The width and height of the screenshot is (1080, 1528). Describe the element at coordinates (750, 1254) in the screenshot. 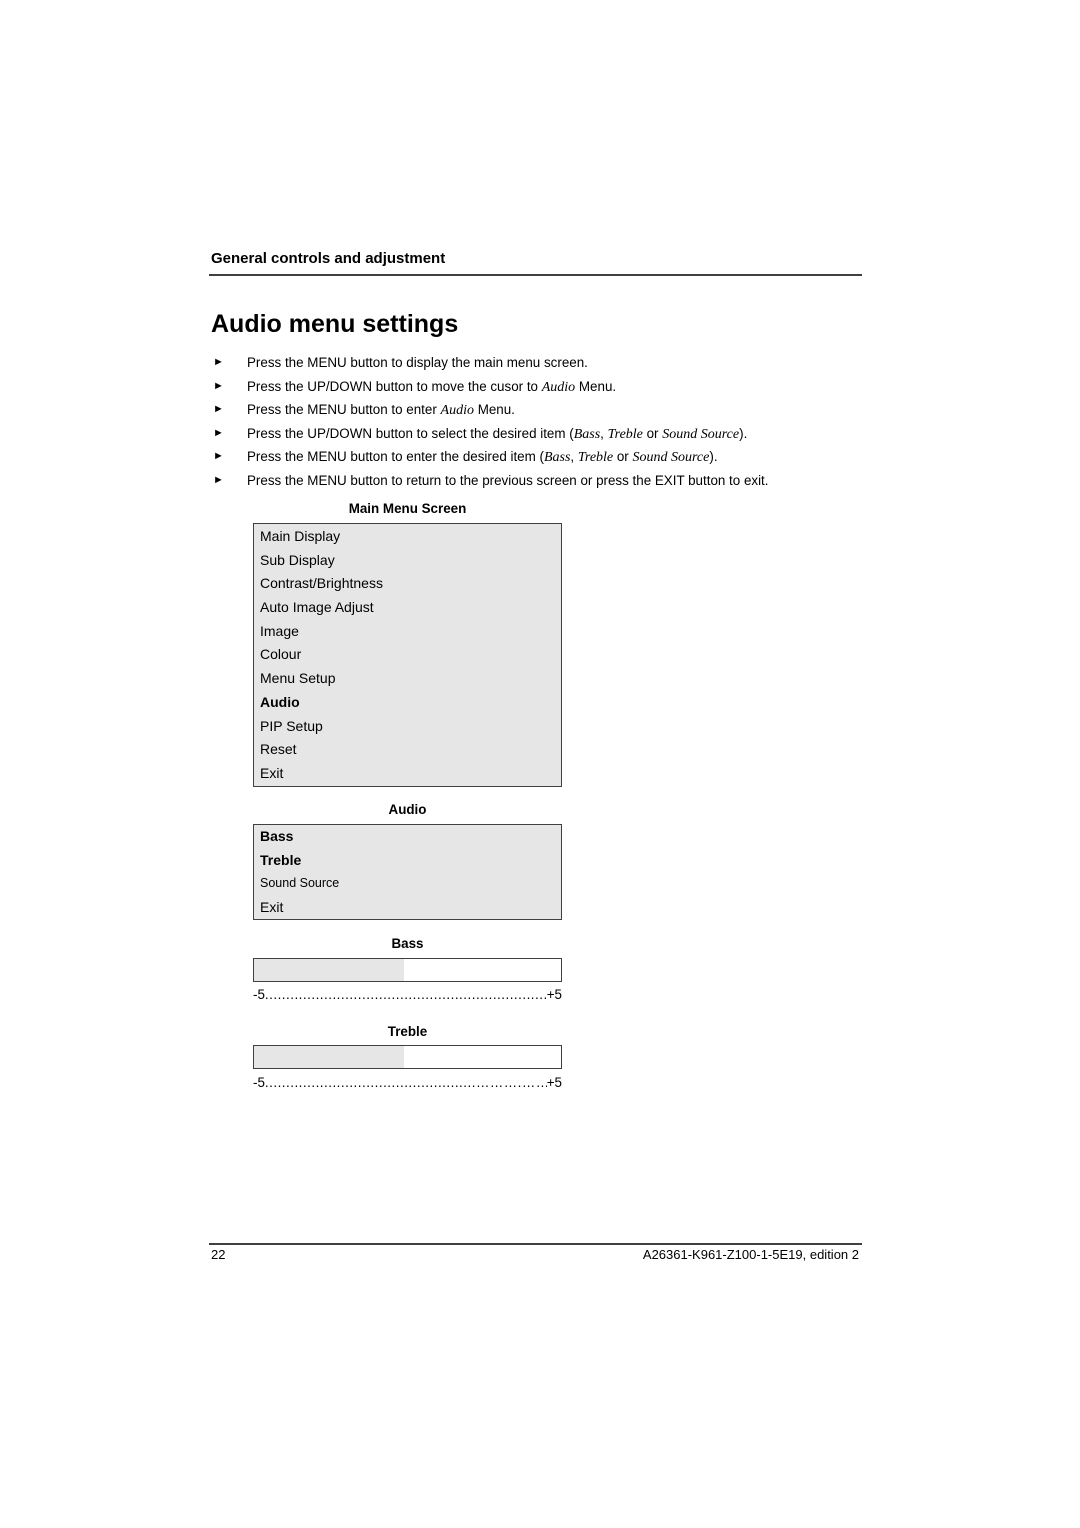

I see `document-id: A26361-K961-Z100-1-5E19, edition 2` at that location.